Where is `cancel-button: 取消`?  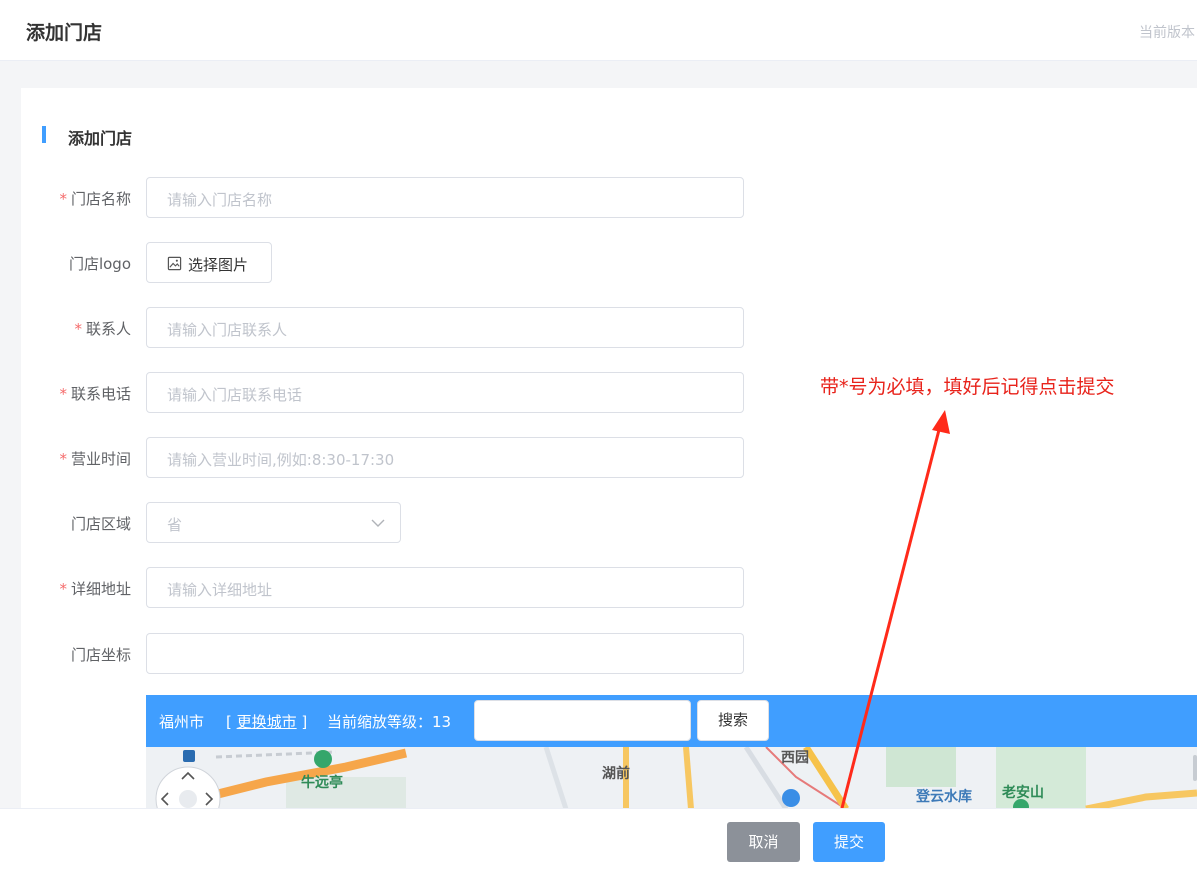
cancel-button: 取消 is located at coordinates (763, 842).